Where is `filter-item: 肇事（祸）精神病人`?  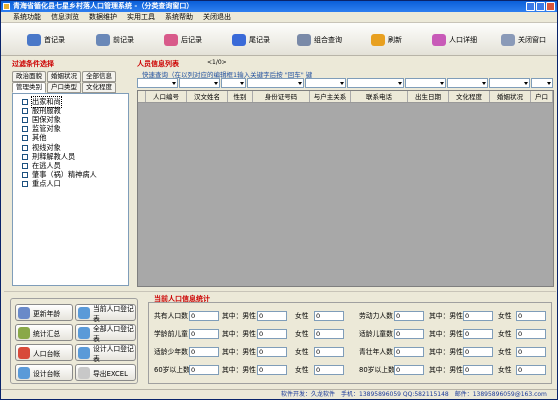
filter-item: 肇事（祸）精神病人 is located at coordinates (70, 175).